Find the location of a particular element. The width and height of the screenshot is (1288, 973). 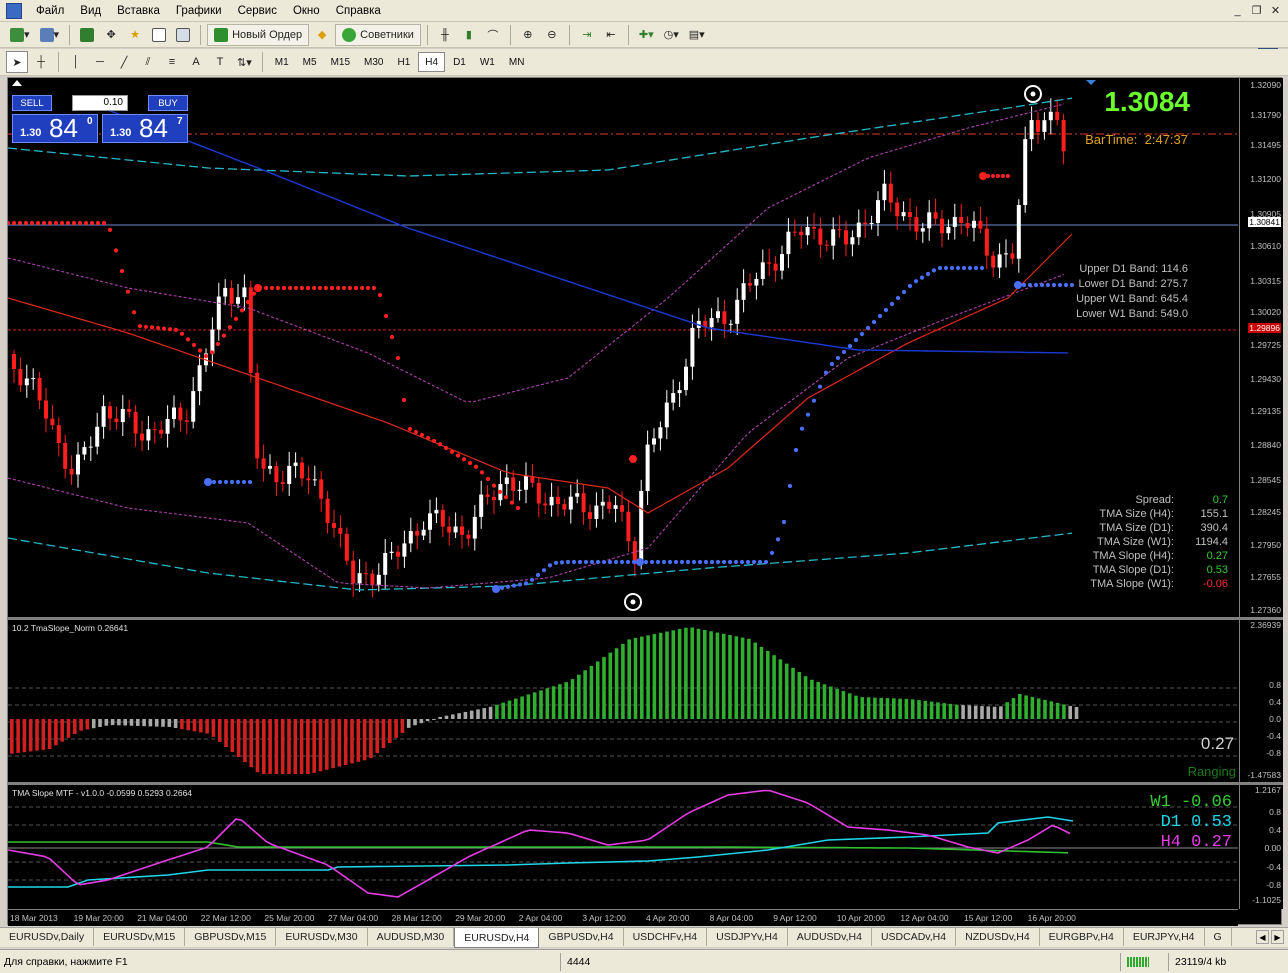

menu-file: Файл is located at coordinates (50, 11).